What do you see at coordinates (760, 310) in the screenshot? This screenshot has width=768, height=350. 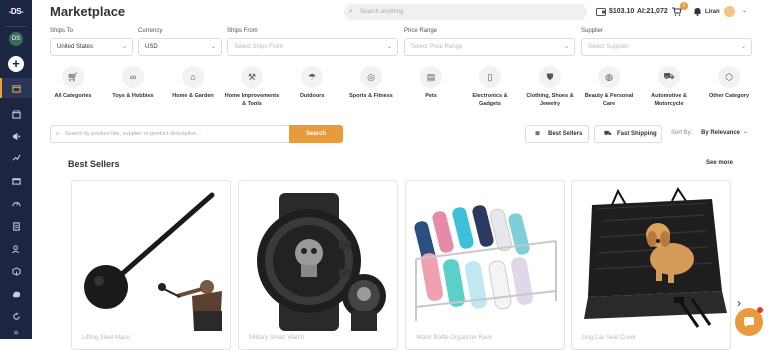 I see `chat-notification-badge` at bounding box center [760, 310].